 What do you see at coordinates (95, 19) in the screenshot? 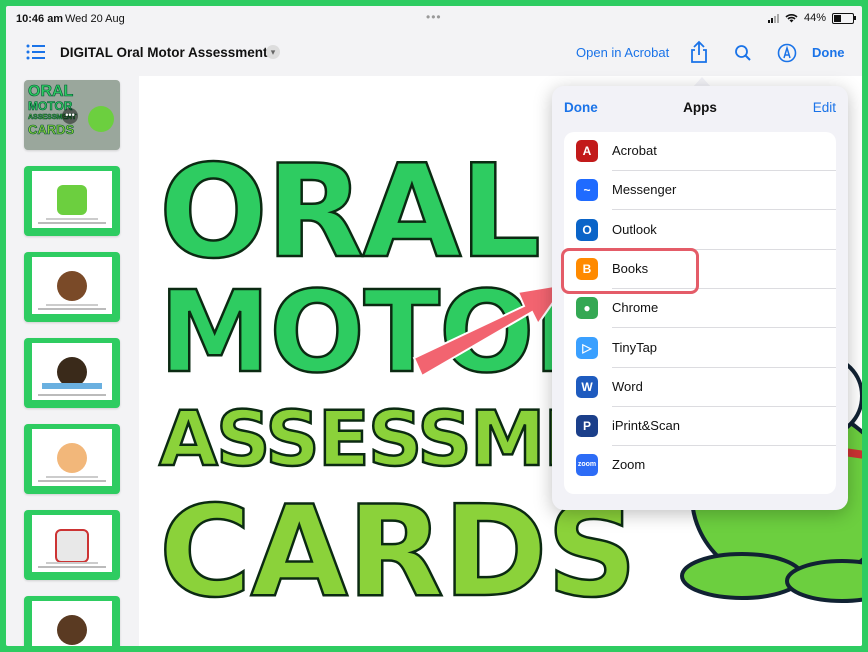
I see `status-date: Wed 20 Aug` at bounding box center [95, 19].